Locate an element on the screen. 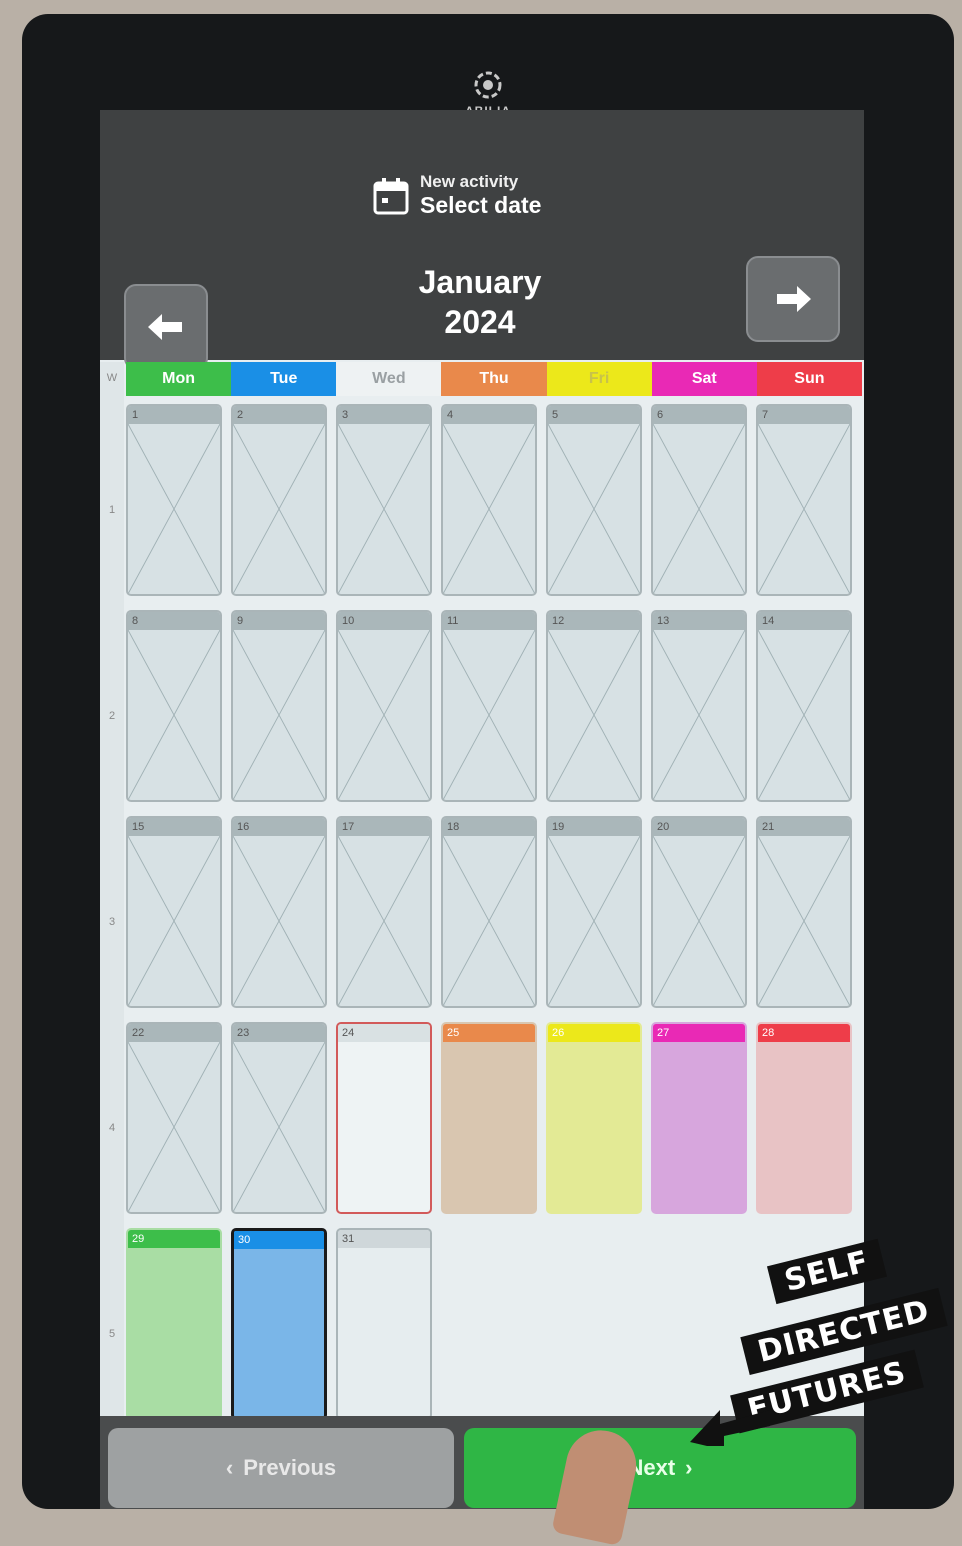 The width and height of the screenshot is (962, 1546). week-number-column: W 1 2 3 4 5 is located at coordinates (112, 902).